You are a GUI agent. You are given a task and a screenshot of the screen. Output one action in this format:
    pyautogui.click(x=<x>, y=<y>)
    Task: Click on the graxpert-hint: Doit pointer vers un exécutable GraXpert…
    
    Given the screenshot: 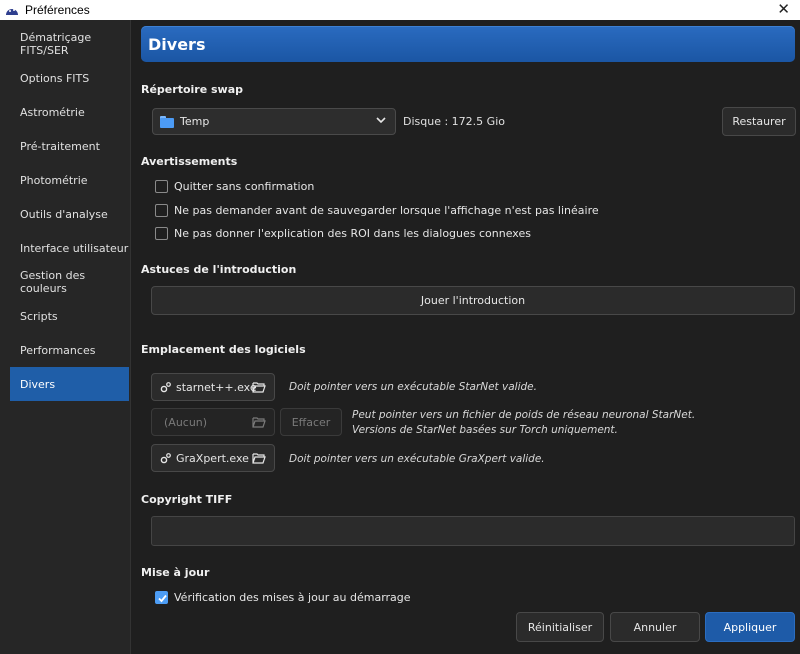 What is the action you would take?
    pyautogui.click(x=417, y=459)
    